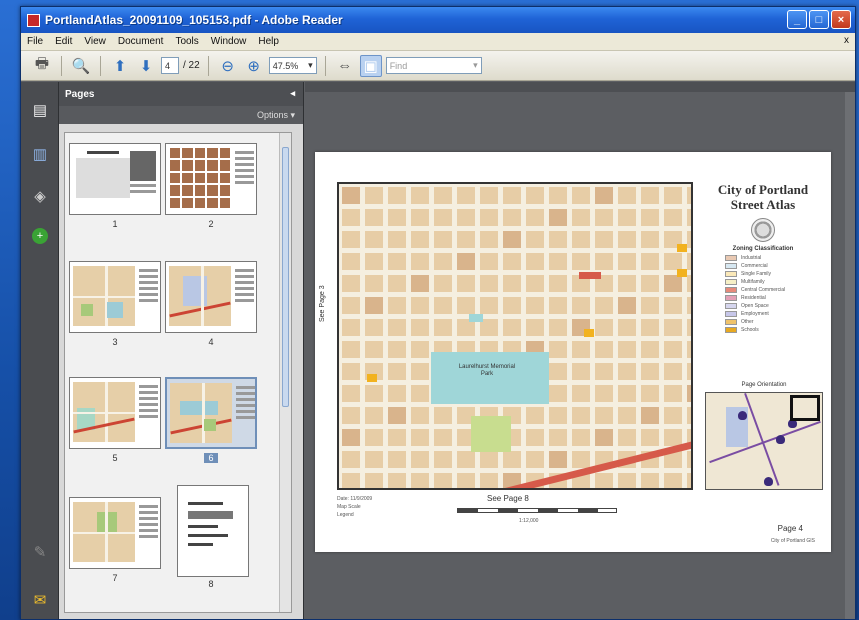 This screenshot has width=859, height=620. Describe the element at coordinates (763, 189) in the screenshot. I see `atlas-title: City of Portland` at that location.